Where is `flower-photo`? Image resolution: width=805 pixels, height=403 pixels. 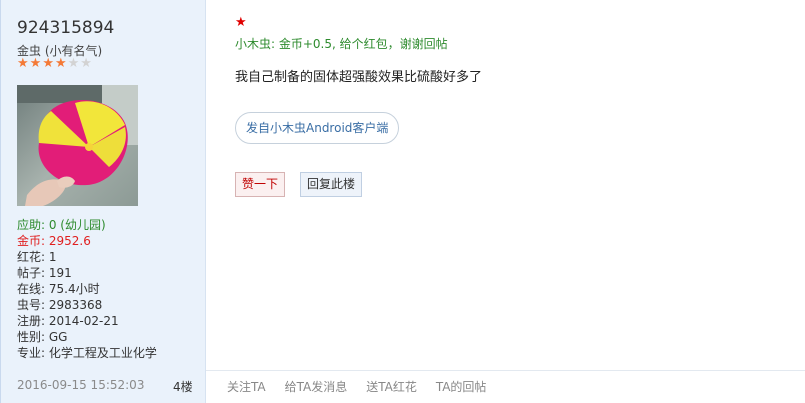
flower-photo is located at coordinates (77, 145).